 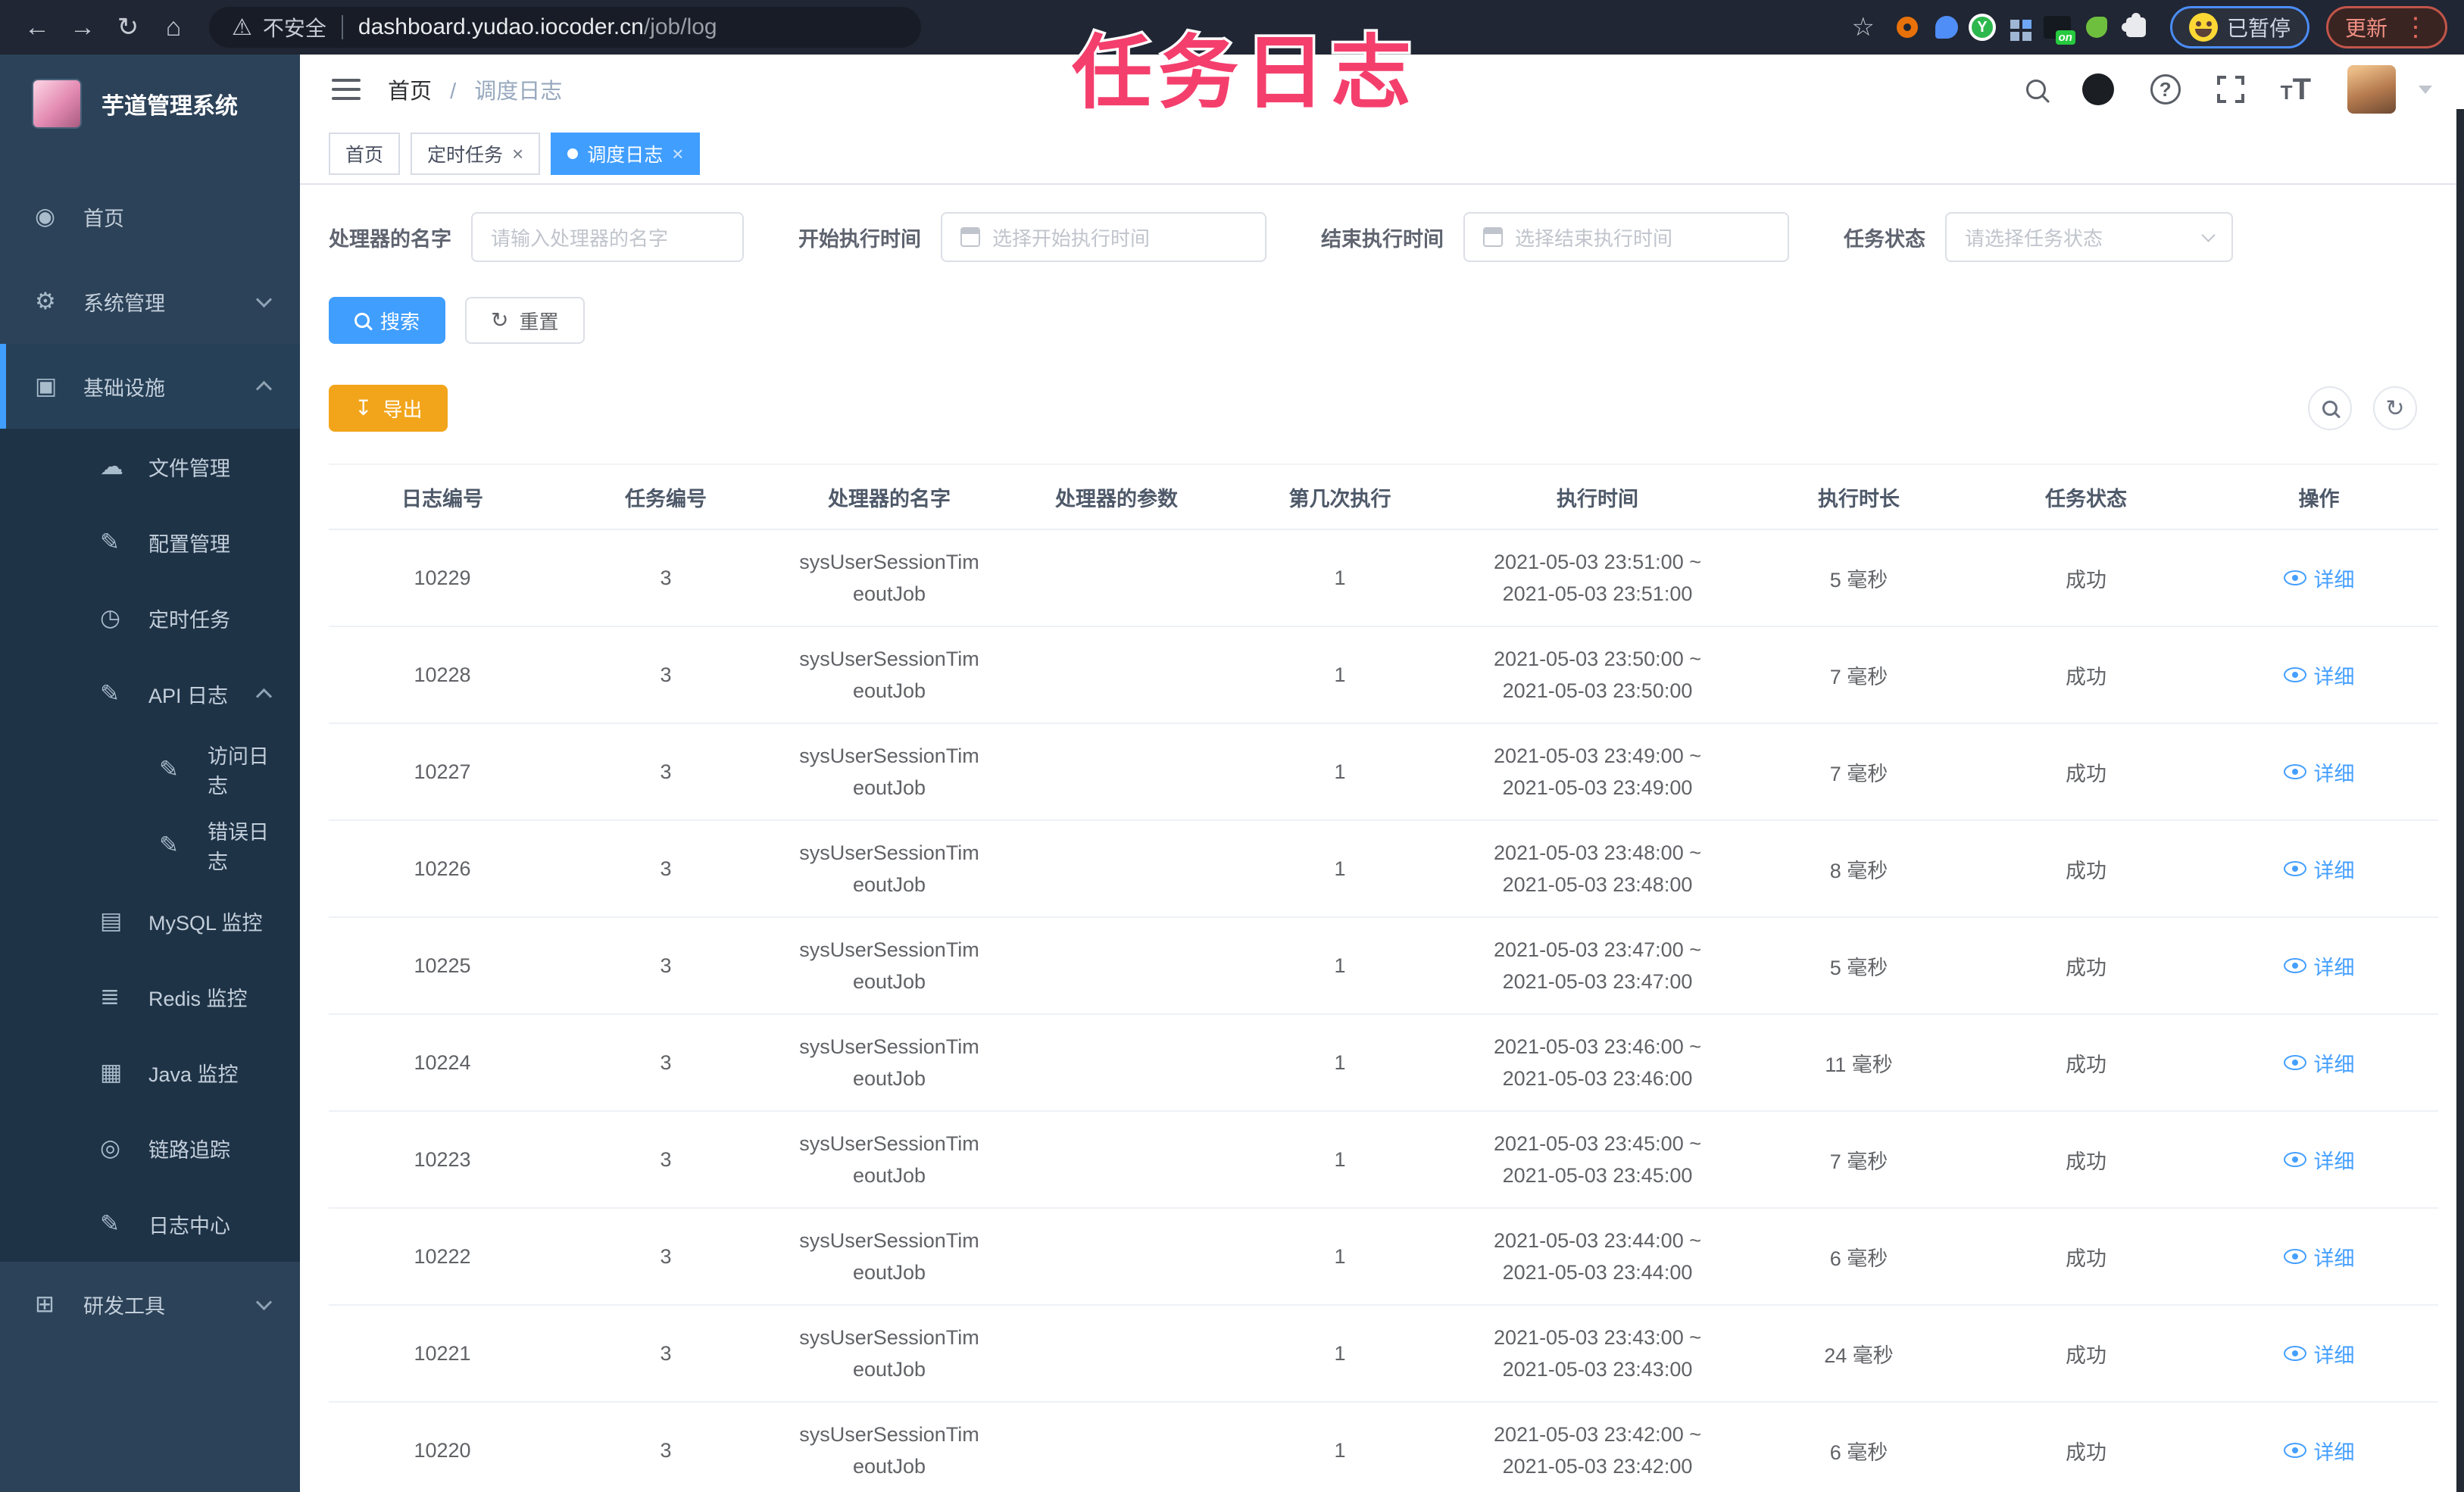 What do you see at coordinates (525, 320) in the screenshot?
I see `reset-button: ↻ 重置` at bounding box center [525, 320].